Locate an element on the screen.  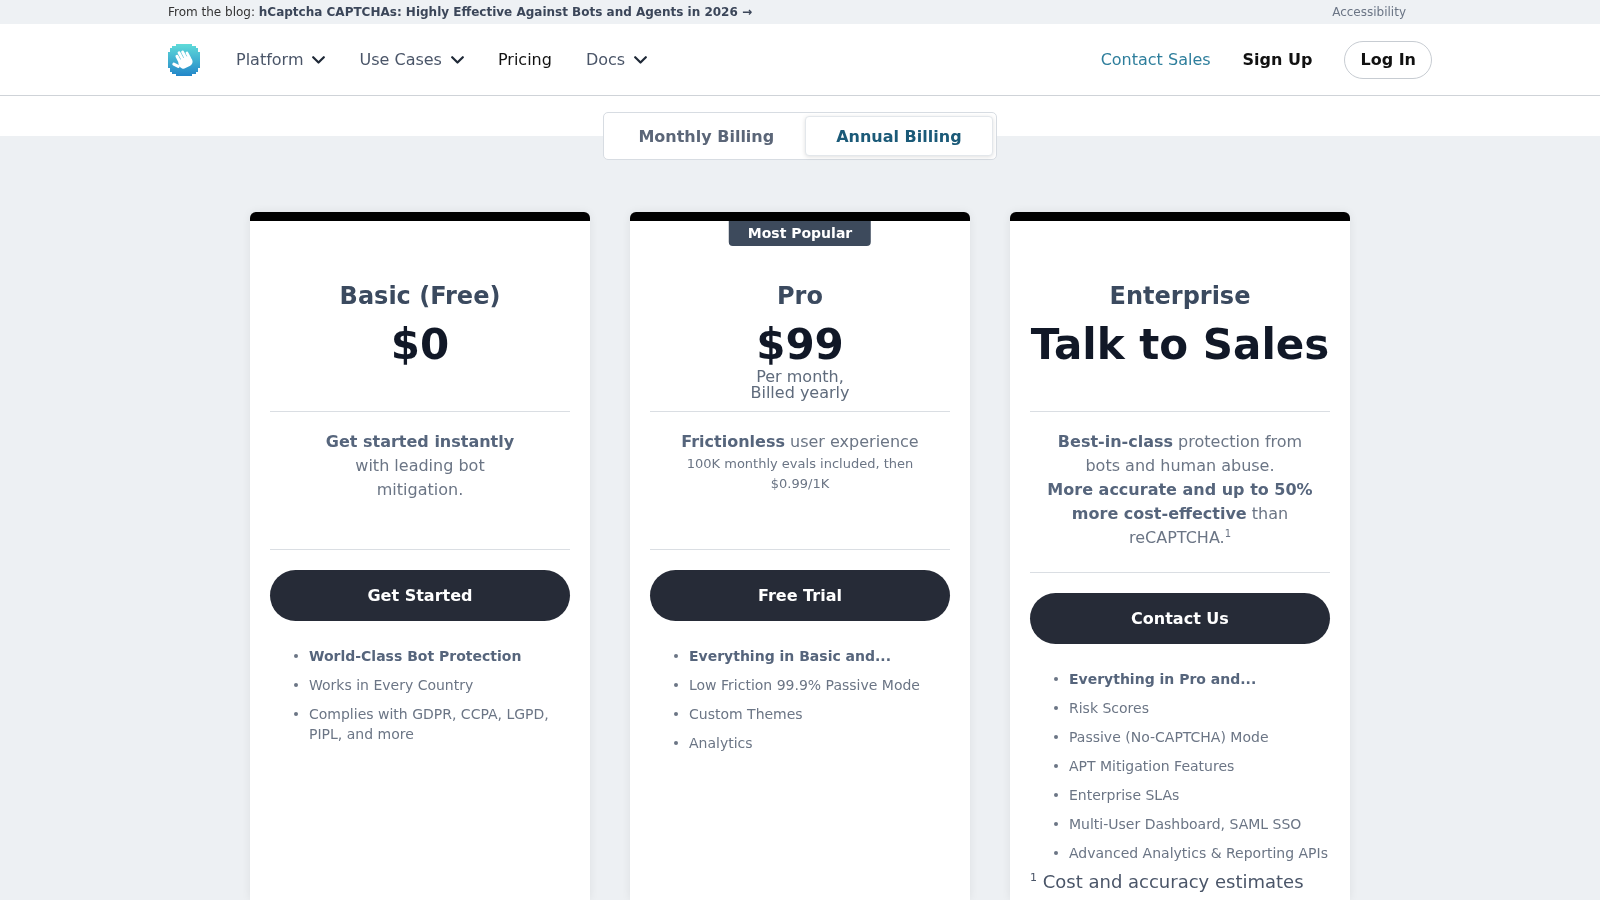
plan-description: Best-in-class protection from bots and human abuse. is located at coordinates (1180, 454).